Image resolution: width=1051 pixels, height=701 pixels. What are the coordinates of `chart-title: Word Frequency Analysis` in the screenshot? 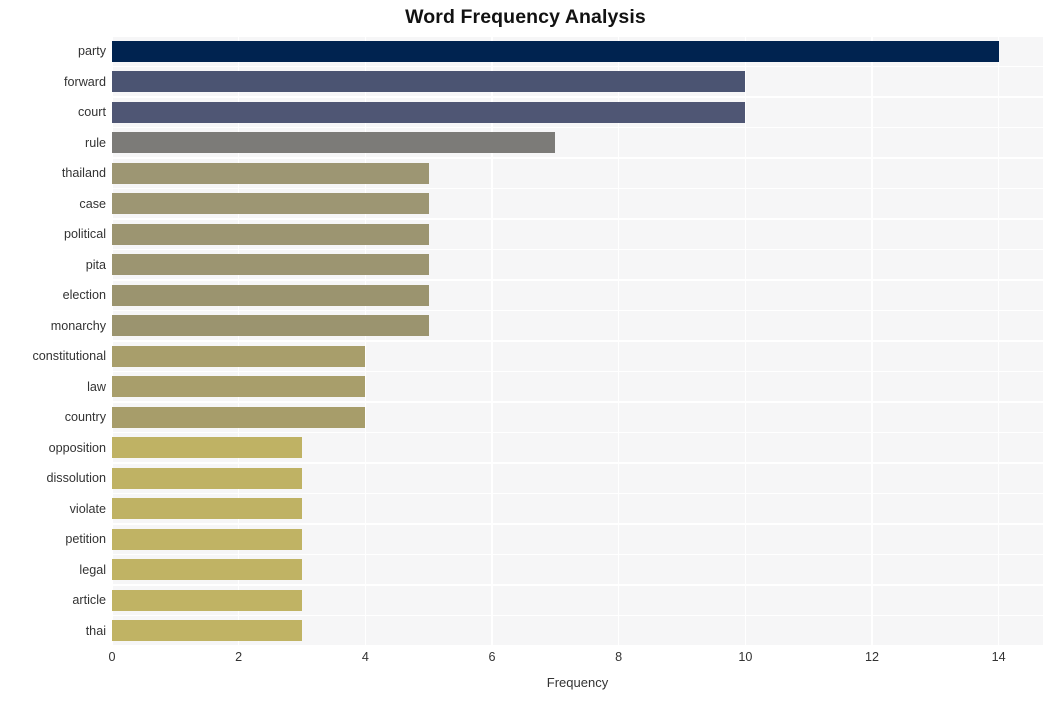 It's located at (525, 17).